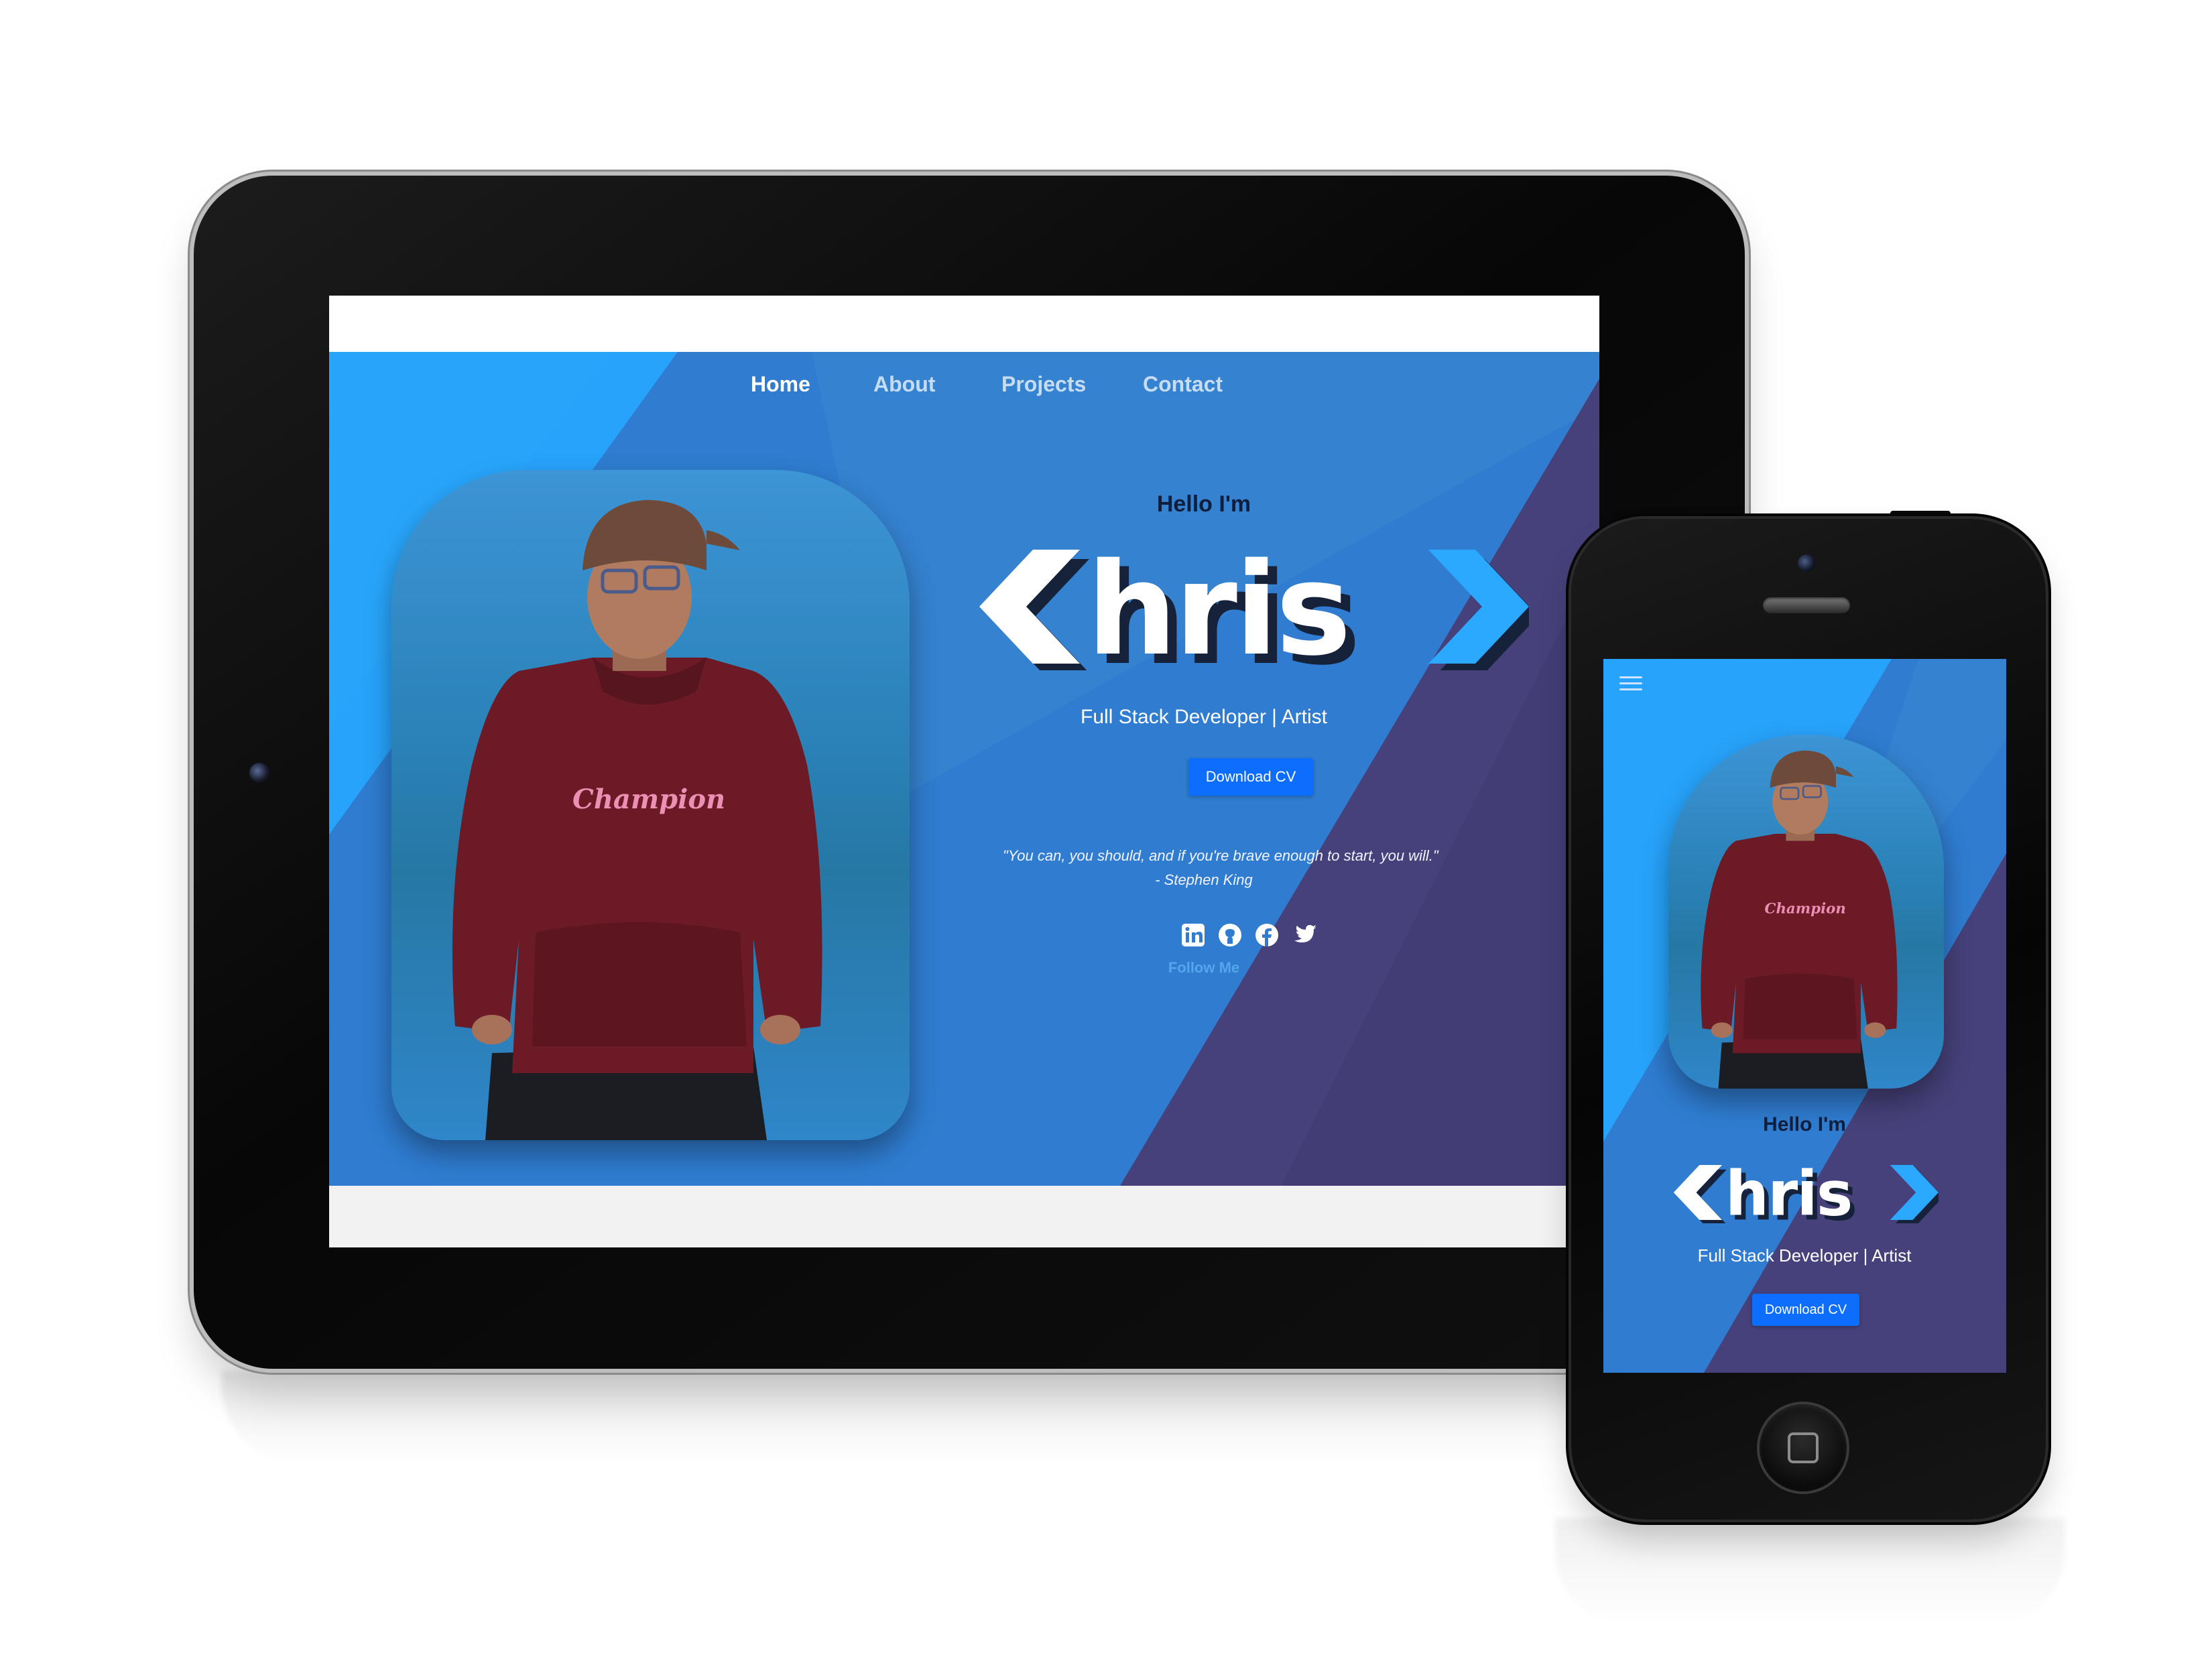 Image resolution: width=2212 pixels, height=1659 pixels. What do you see at coordinates (1204, 717) in the screenshot?
I see `subtitle-text: Full Stack Developer | Artist` at bounding box center [1204, 717].